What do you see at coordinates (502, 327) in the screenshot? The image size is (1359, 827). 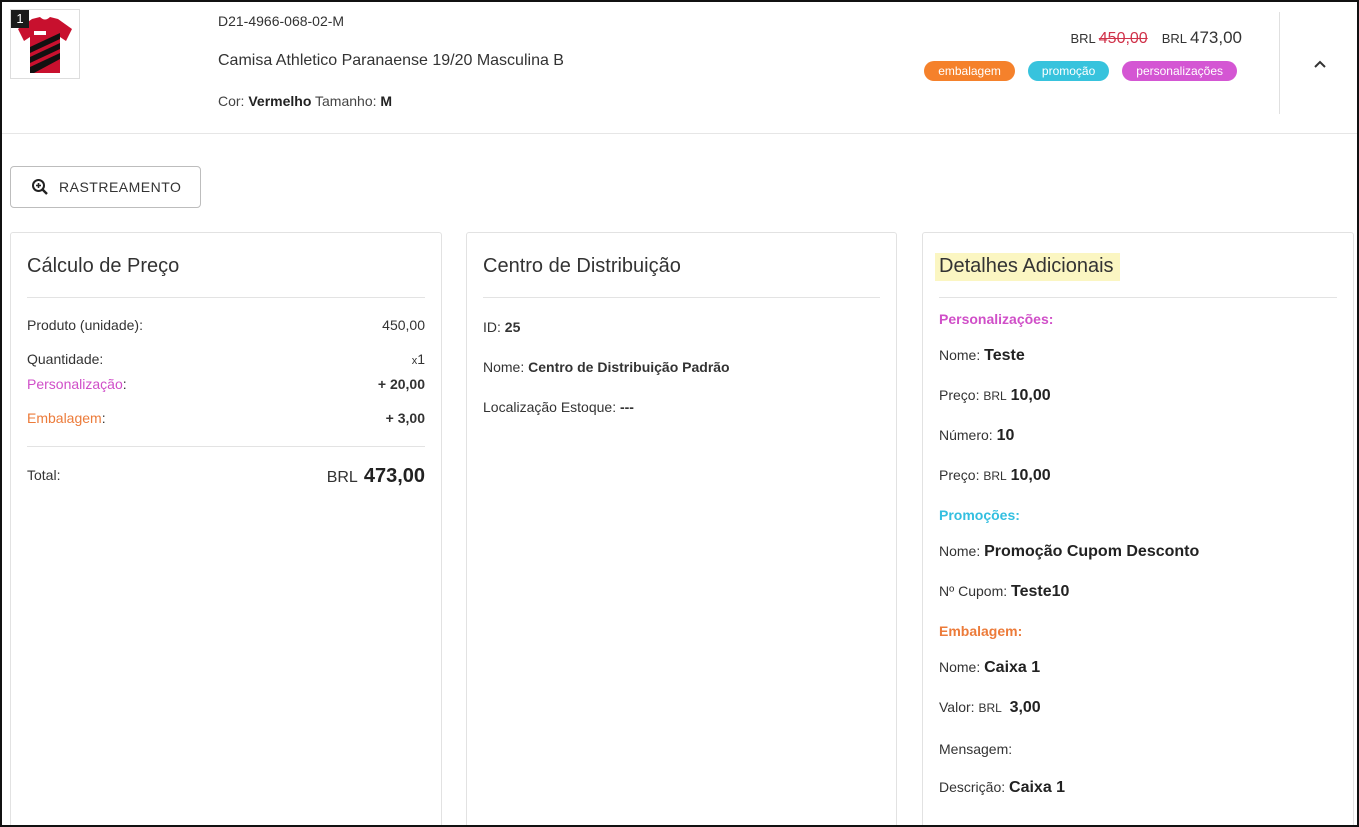 I see `dc-id: ID: 25` at bounding box center [502, 327].